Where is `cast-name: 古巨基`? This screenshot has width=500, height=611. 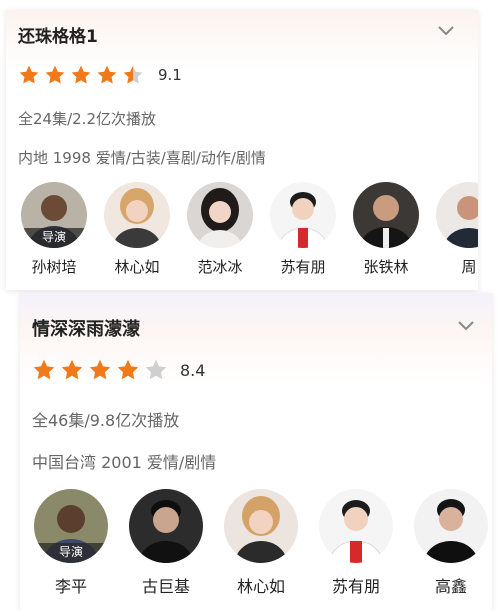 cast-name: 古巨基 is located at coordinates (165, 586).